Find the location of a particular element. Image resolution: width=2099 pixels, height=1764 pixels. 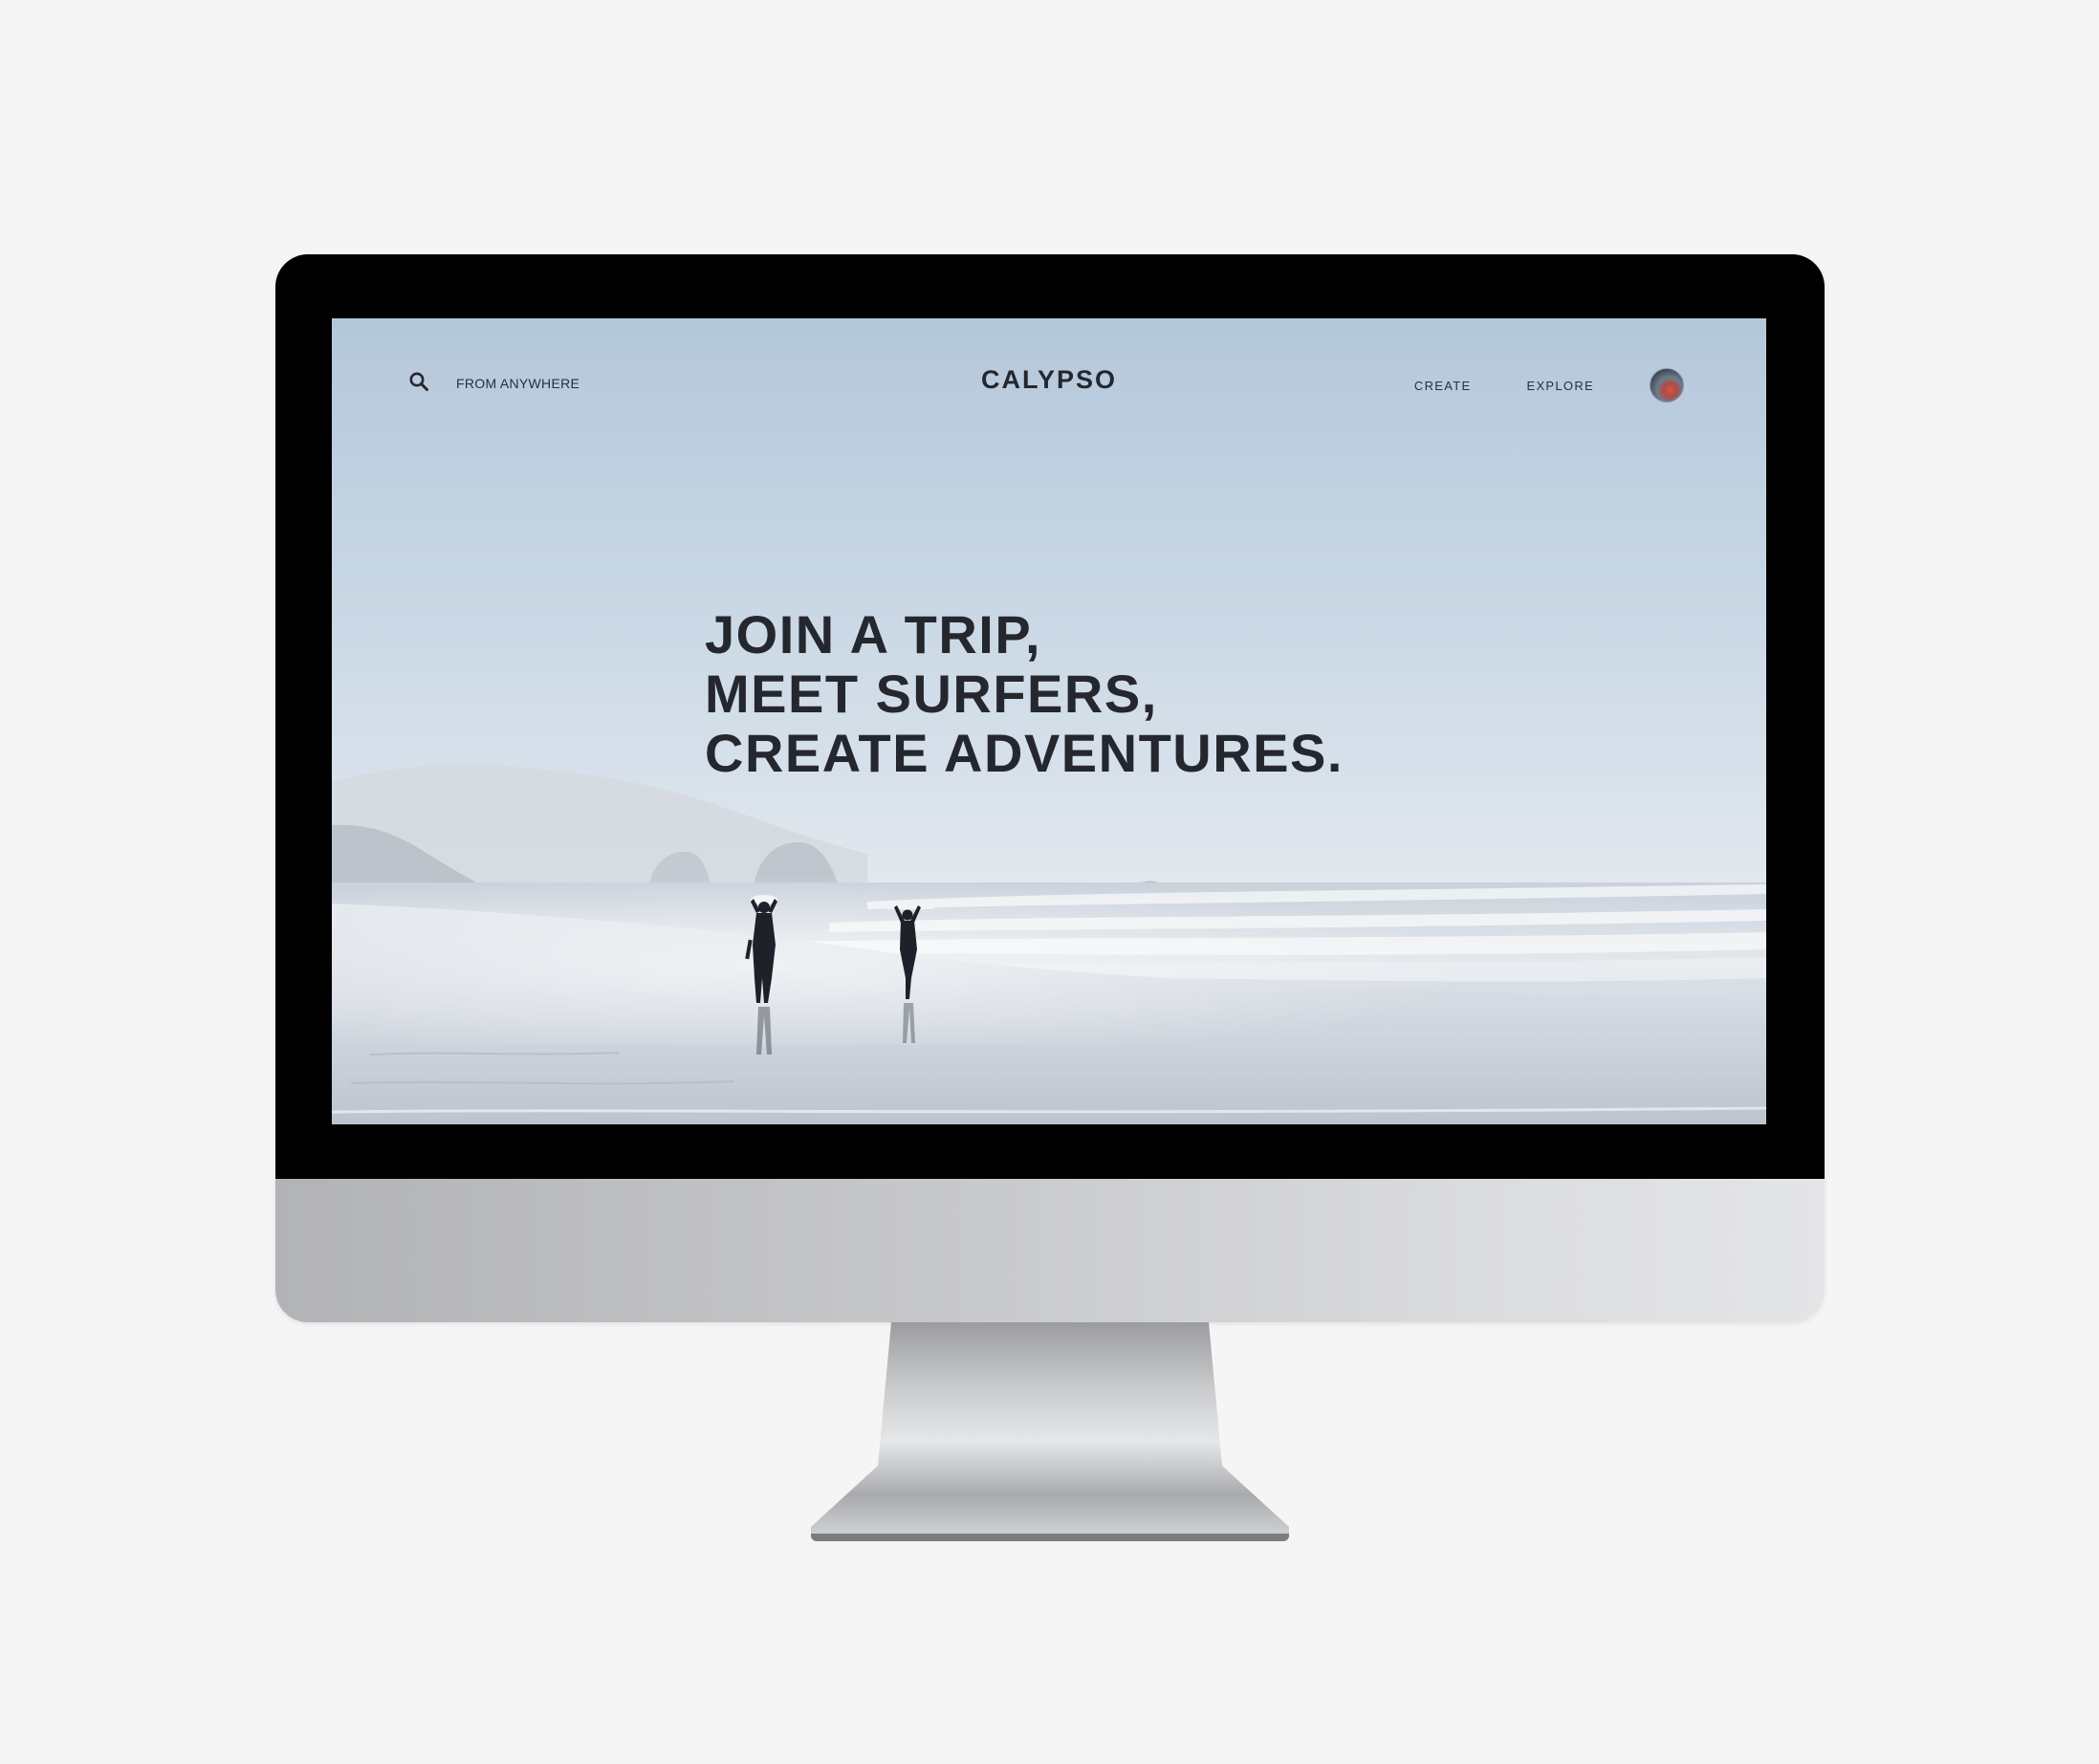

nav-link-explore: EXPLORE is located at coordinates (1560, 386).